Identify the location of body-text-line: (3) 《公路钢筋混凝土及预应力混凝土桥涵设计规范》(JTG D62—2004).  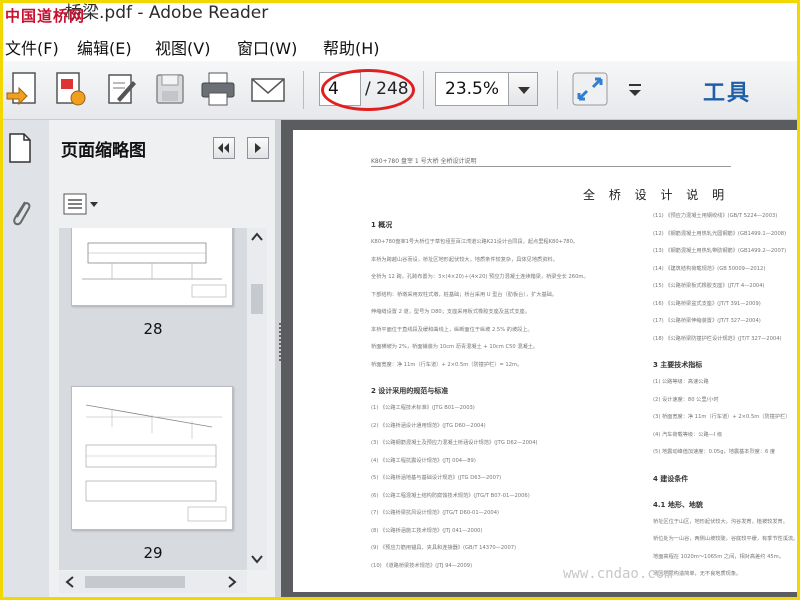
(454, 443).